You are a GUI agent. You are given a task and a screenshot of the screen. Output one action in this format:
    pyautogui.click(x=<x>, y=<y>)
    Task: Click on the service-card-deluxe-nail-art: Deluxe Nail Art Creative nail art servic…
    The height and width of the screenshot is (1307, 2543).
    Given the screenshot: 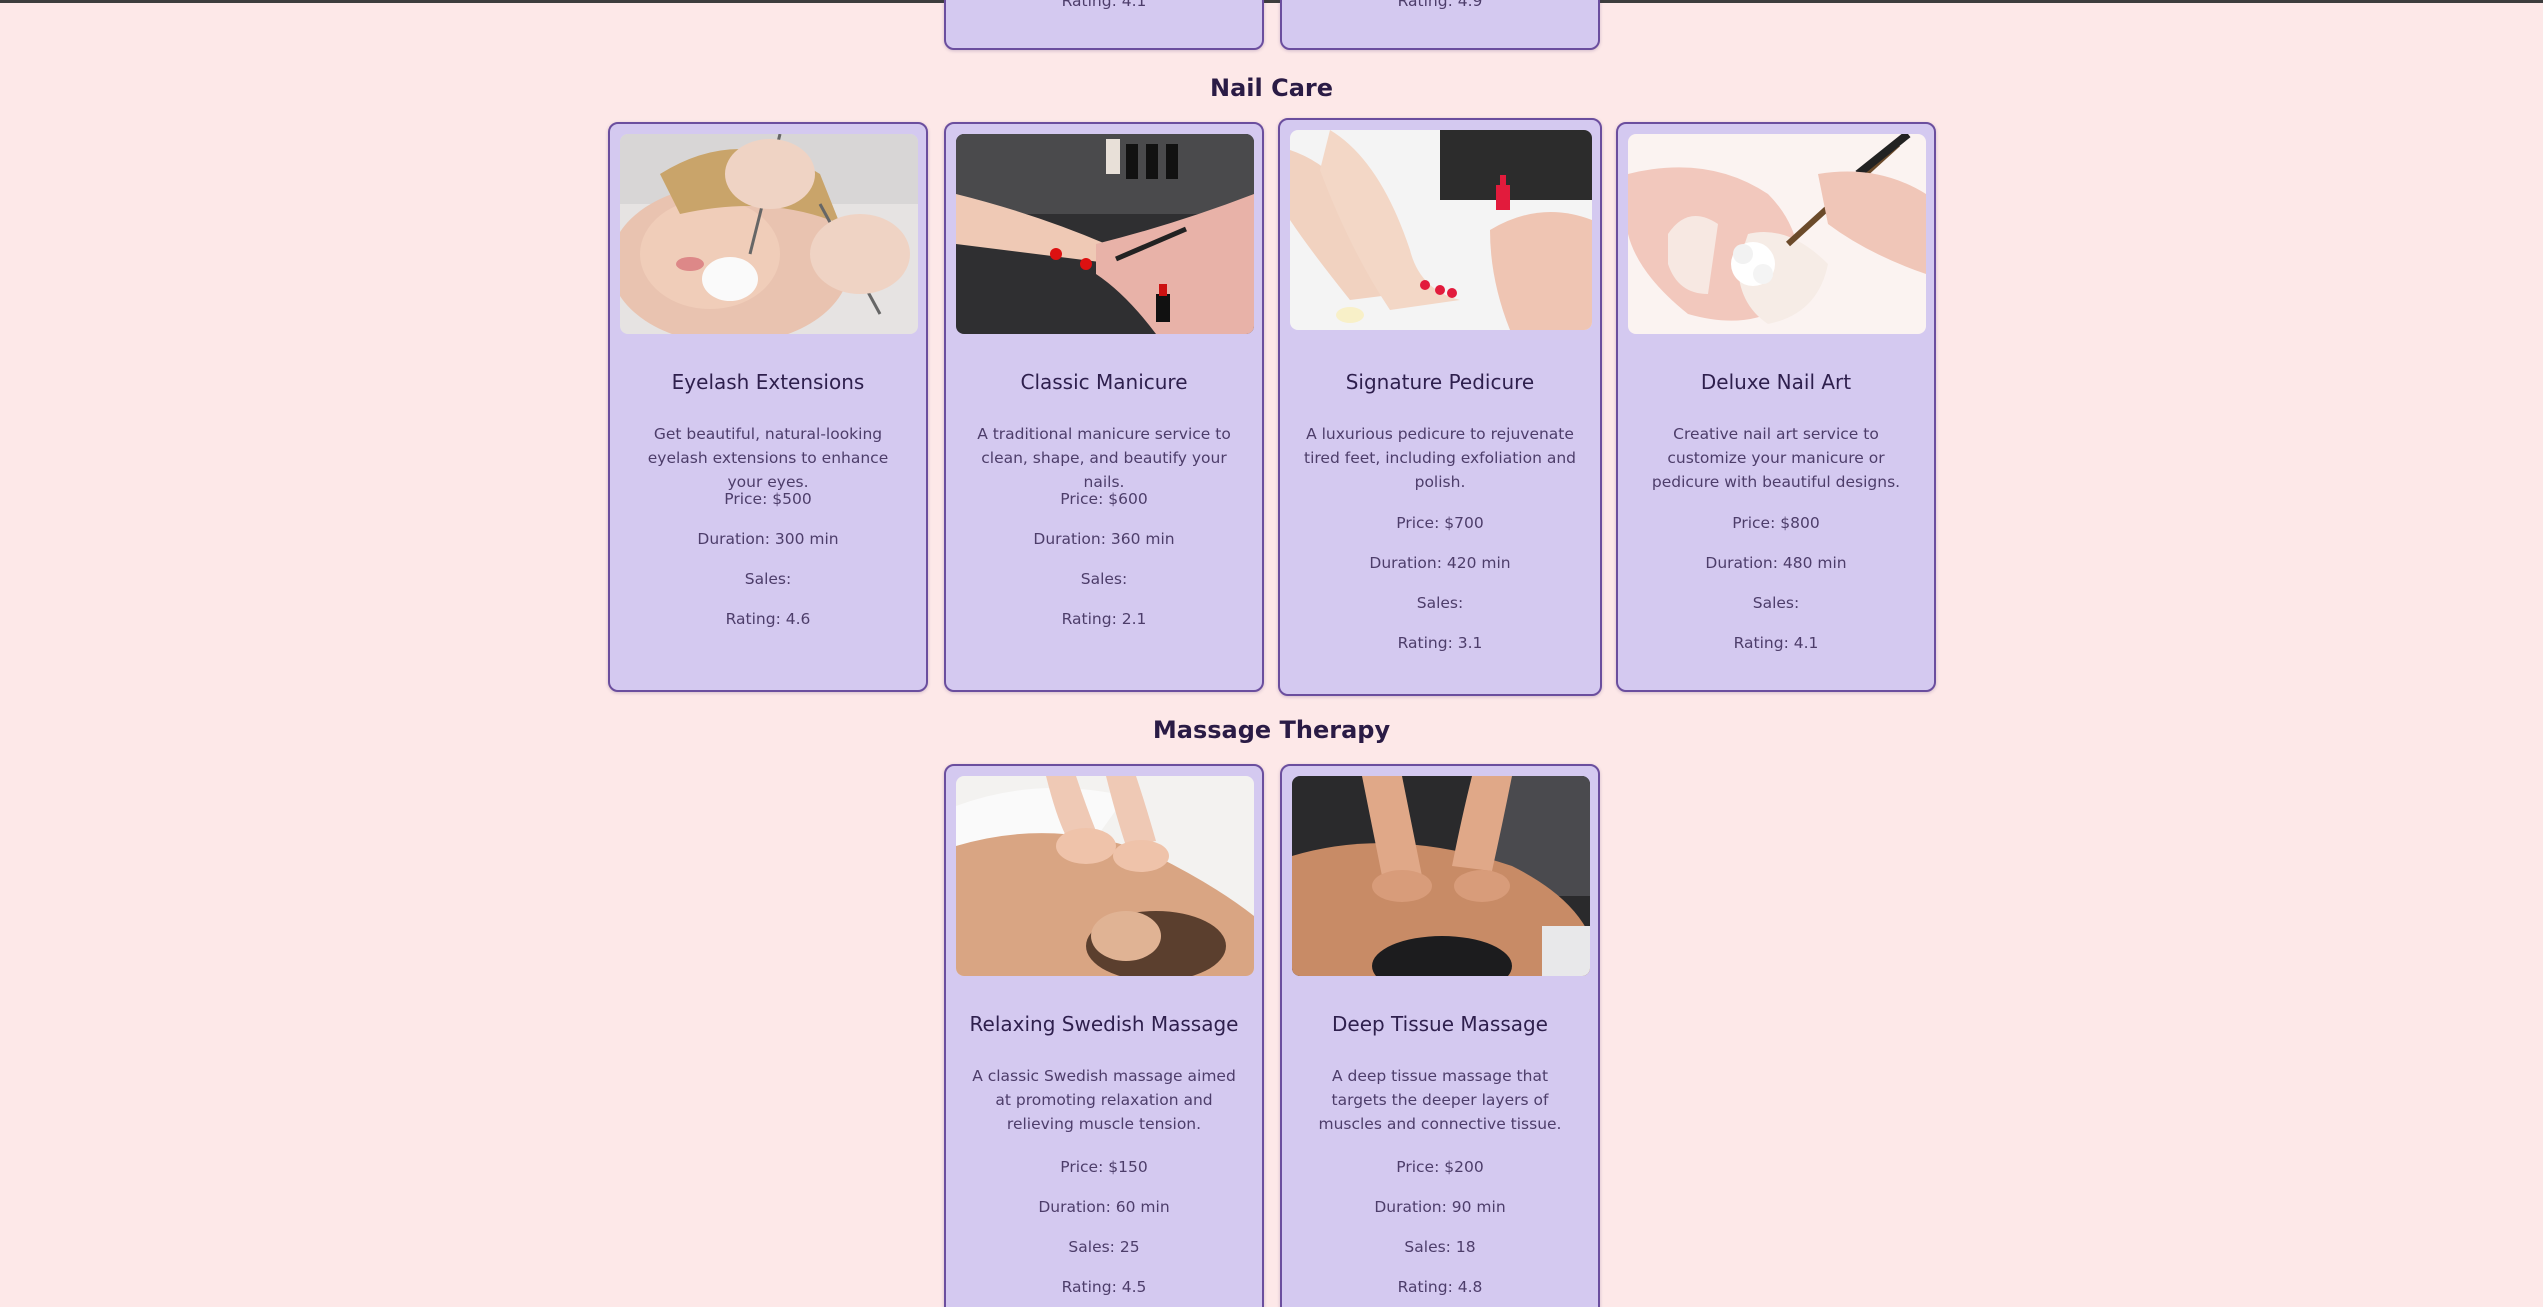 What is the action you would take?
    pyautogui.click(x=1776, y=407)
    